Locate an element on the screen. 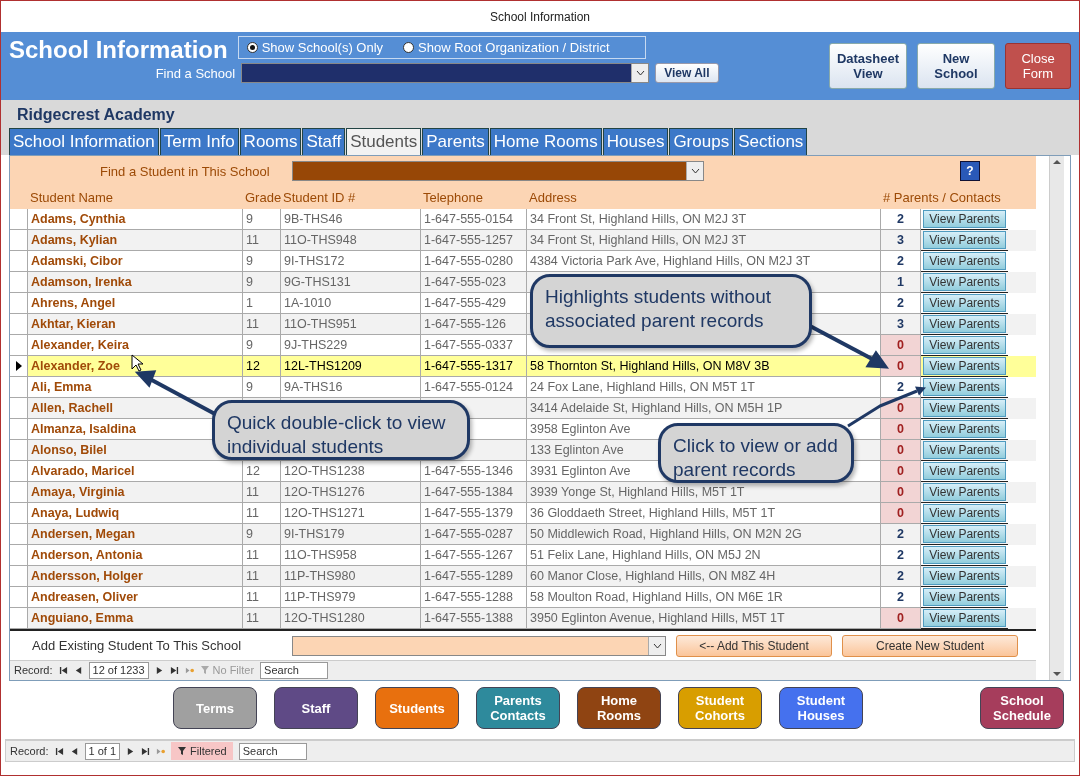  table-row: Alexander, Zoe 12 12L-THS1209 1-647-555-1317 58 Thornton St, Highland Hills, ON M8V 3B 0 View Parents is located at coordinates (523, 367).